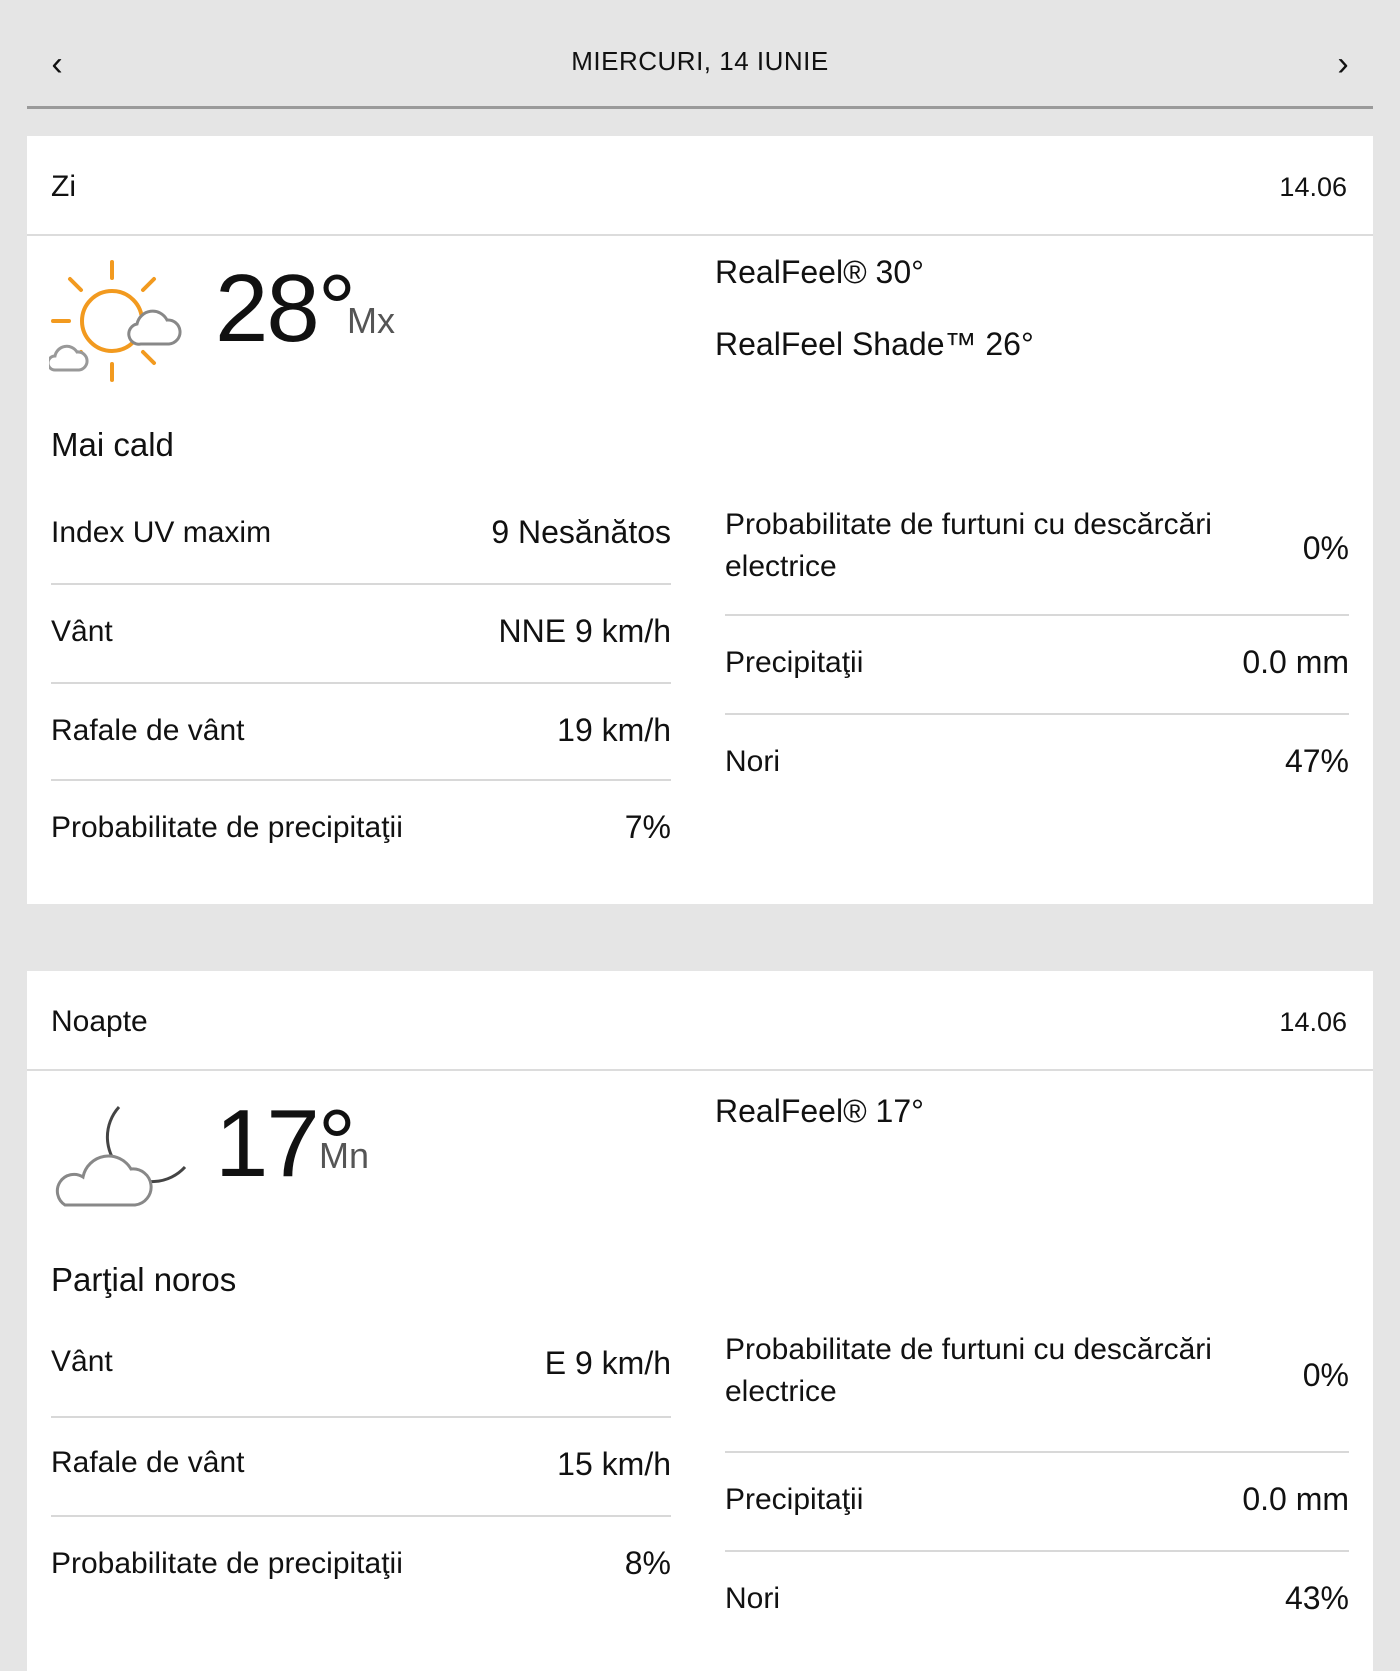 The width and height of the screenshot is (1400, 1671). Describe the element at coordinates (700, 1021) in the screenshot. I see `night-card-header: Noapte 14.06` at that location.